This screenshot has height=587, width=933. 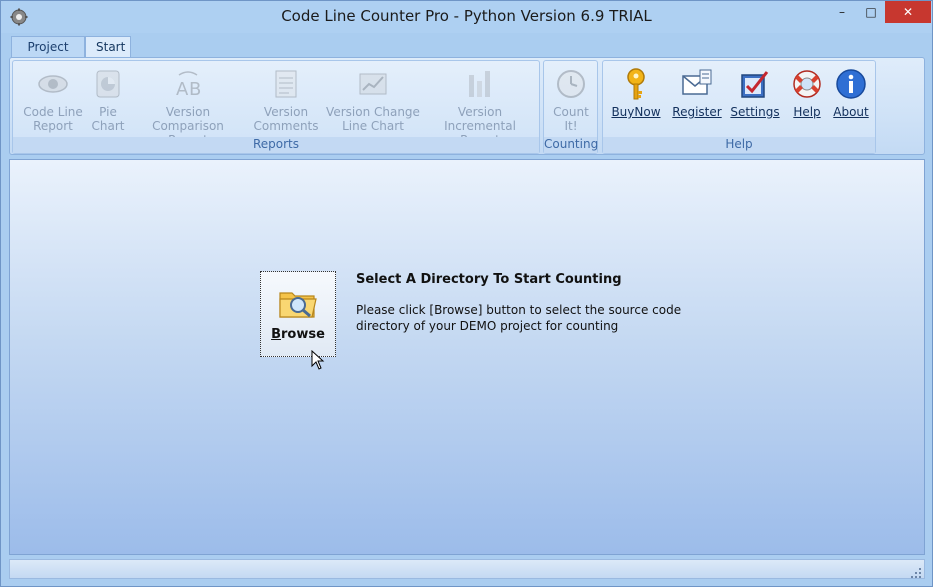 What do you see at coordinates (807, 84) in the screenshot?
I see `lifebuoy-icon` at bounding box center [807, 84].